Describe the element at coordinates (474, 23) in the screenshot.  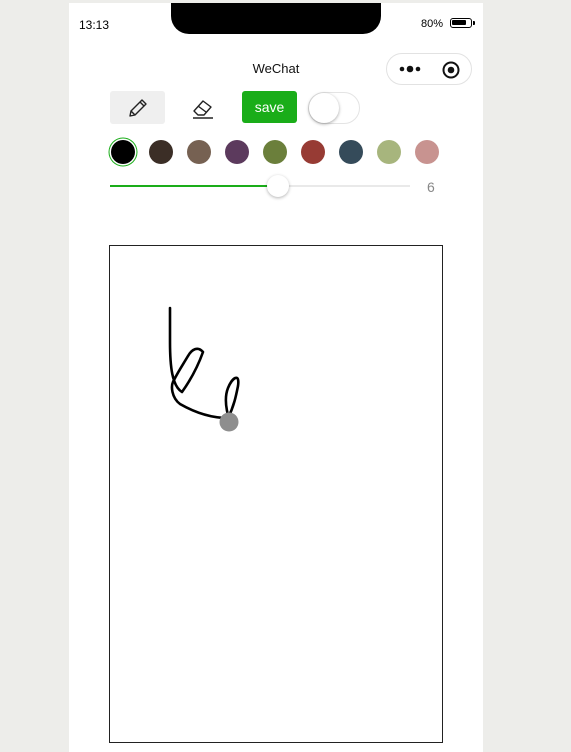
I see `battery-cap` at that location.